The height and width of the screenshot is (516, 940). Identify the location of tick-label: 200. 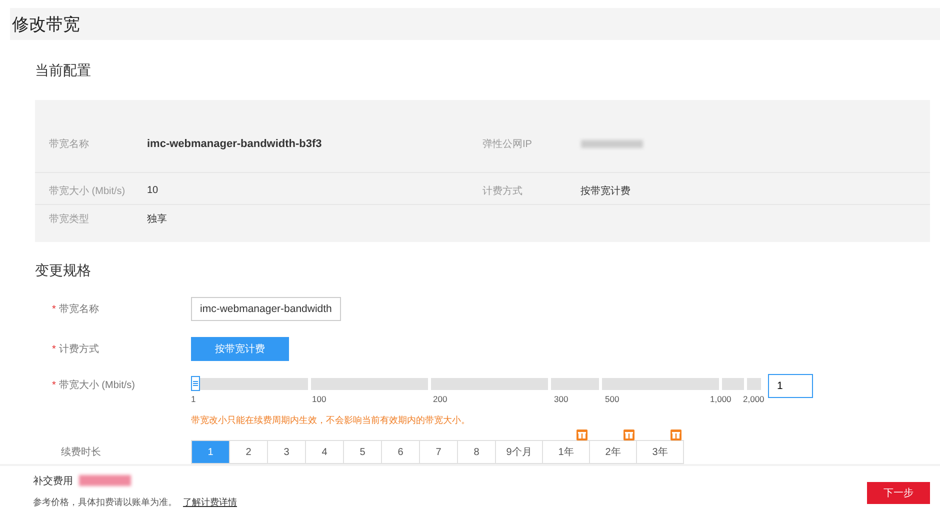
(440, 399).